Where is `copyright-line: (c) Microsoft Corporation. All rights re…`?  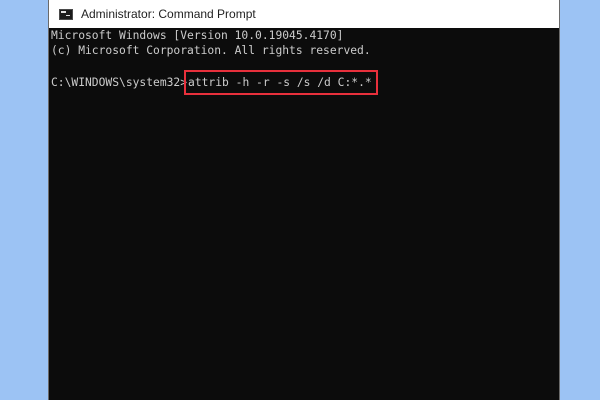 copyright-line: (c) Microsoft Corporation. All rights re… is located at coordinates (211, 50).